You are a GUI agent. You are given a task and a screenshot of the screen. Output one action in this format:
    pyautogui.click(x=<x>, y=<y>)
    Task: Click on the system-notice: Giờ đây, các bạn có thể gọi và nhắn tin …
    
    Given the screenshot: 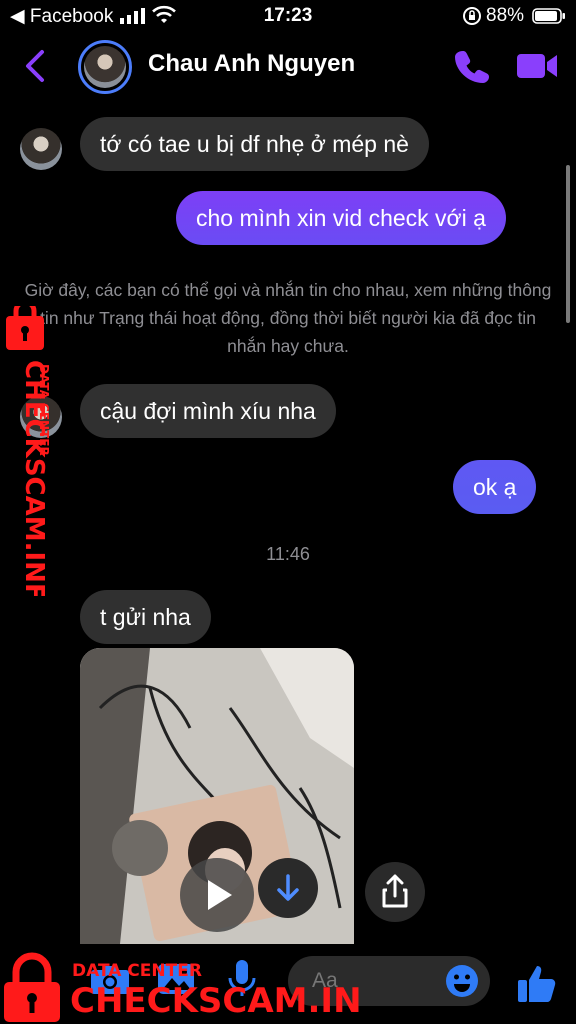 What is the action you would take?
    pyautogui.click(x=288, y=318)
    